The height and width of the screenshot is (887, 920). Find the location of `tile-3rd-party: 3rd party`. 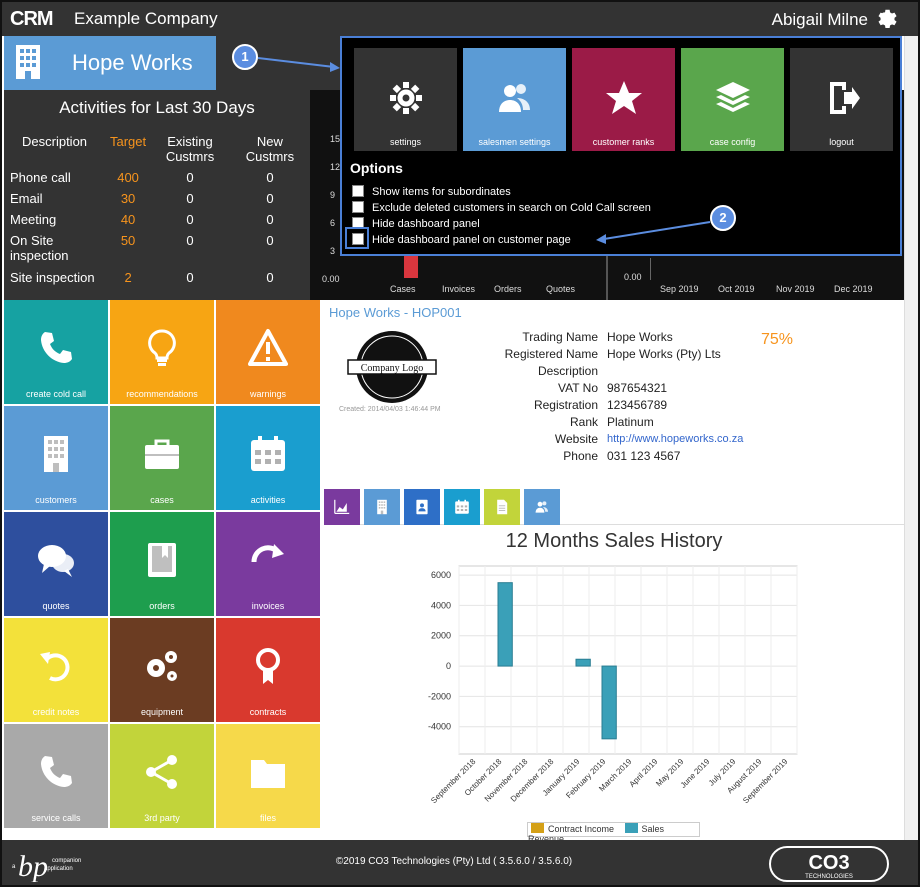

tile-3rd-party: 3rd party is located at coordinates (162, 776).